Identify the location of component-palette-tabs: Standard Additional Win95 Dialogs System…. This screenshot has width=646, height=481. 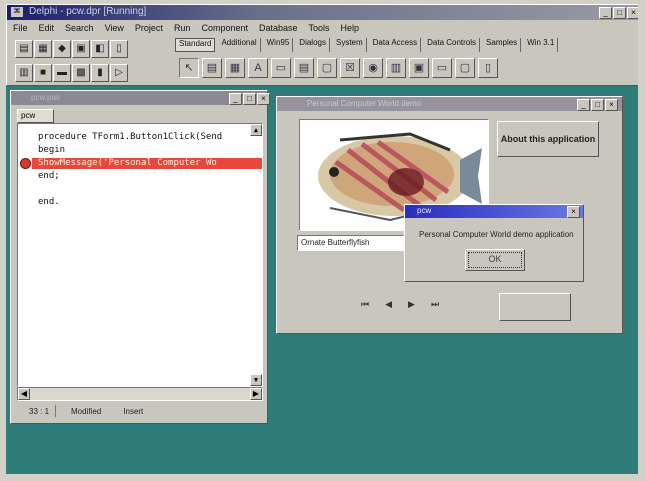
(367, 45).